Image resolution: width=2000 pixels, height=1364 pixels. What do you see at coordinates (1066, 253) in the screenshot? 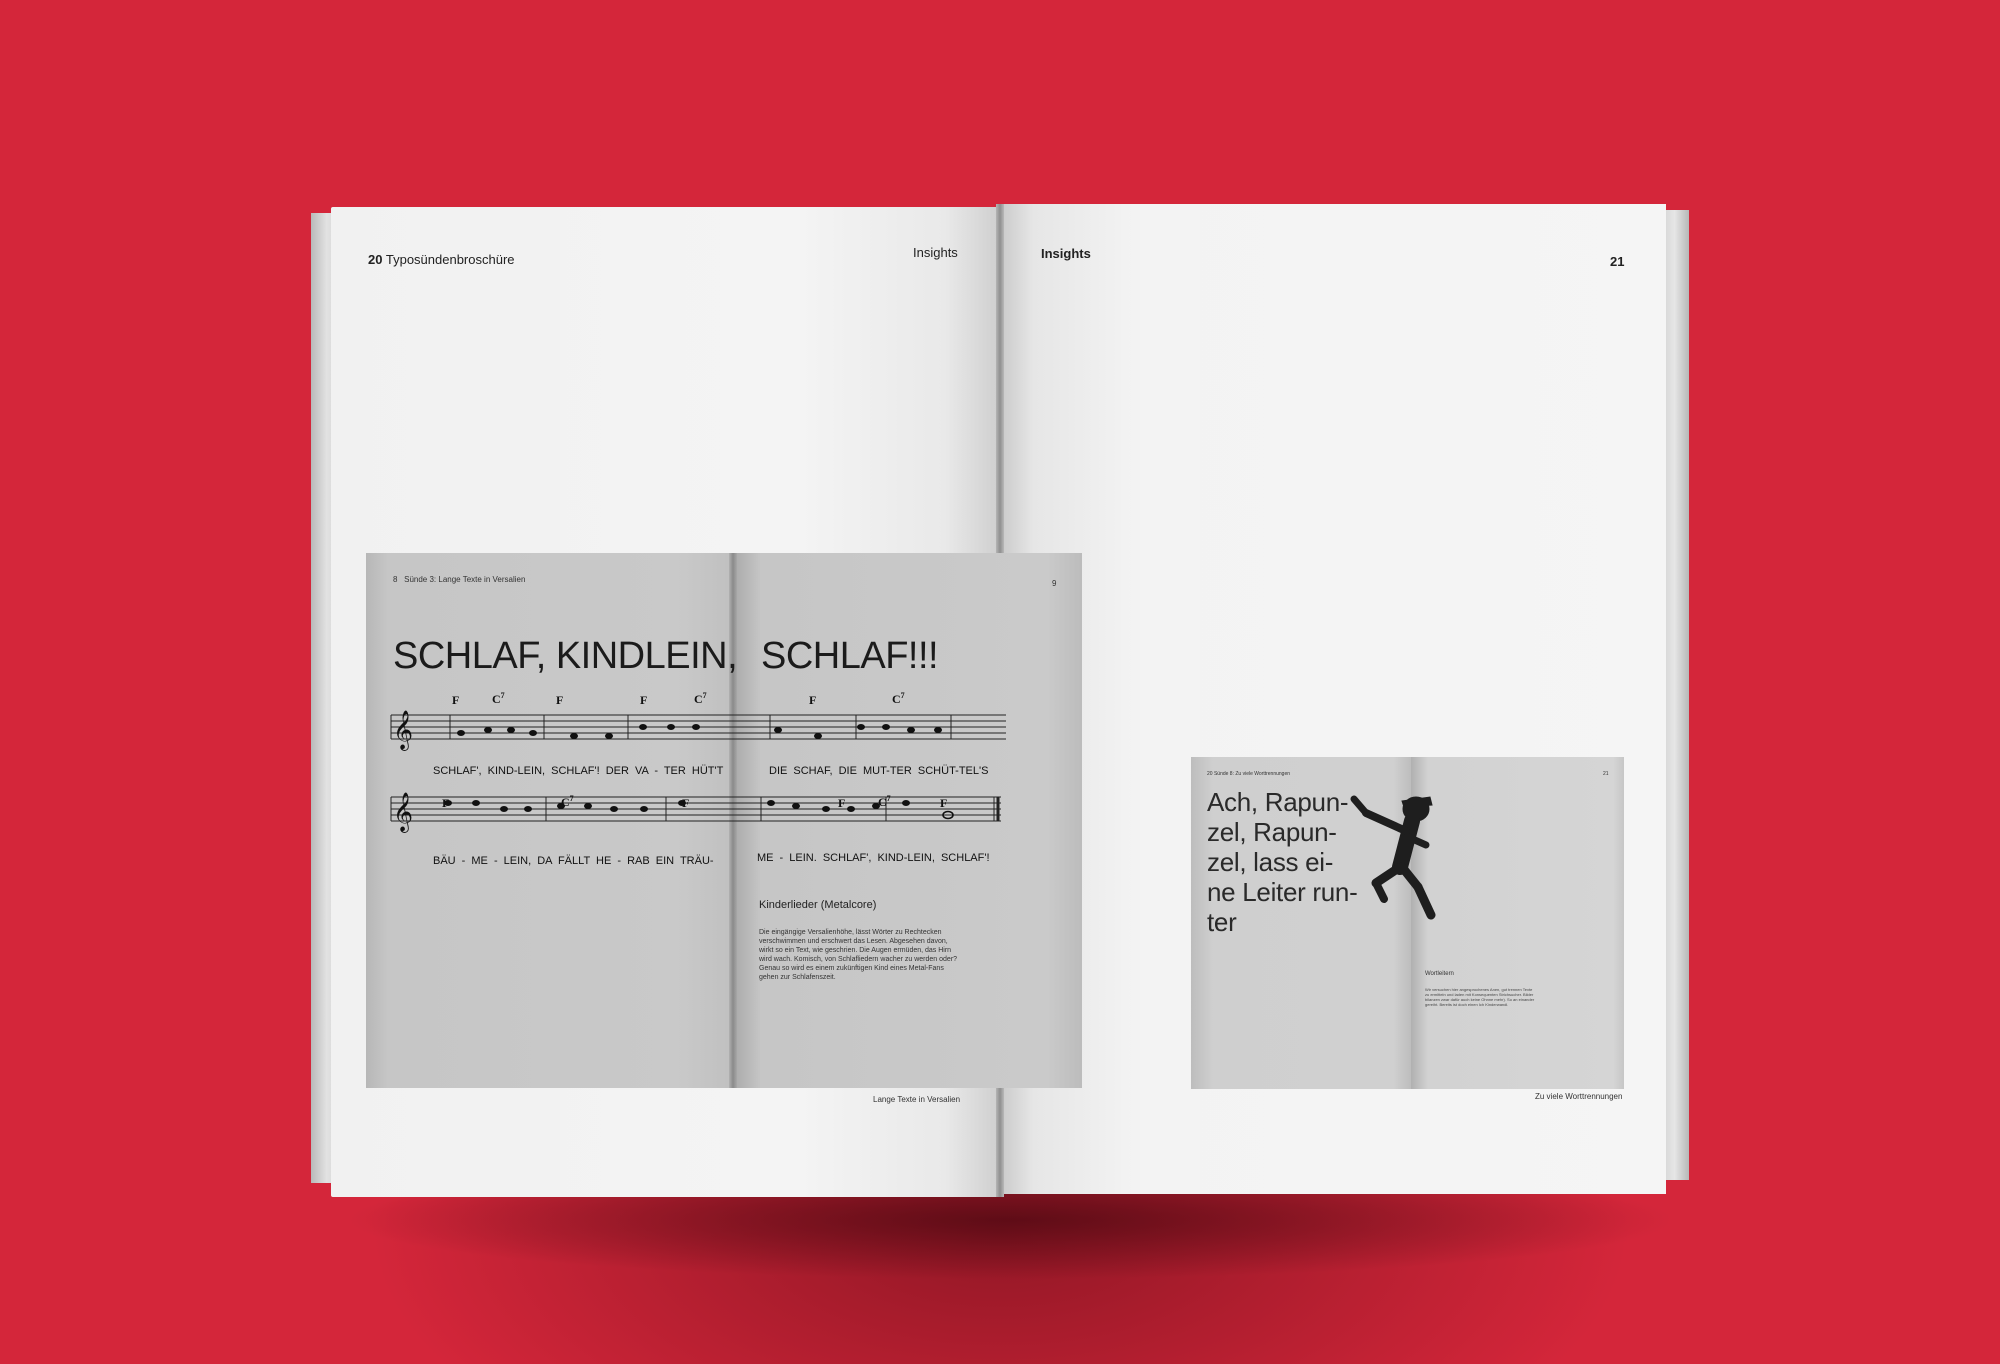
I see `right-section-label: Insights` at bounding box center [1066, 253].